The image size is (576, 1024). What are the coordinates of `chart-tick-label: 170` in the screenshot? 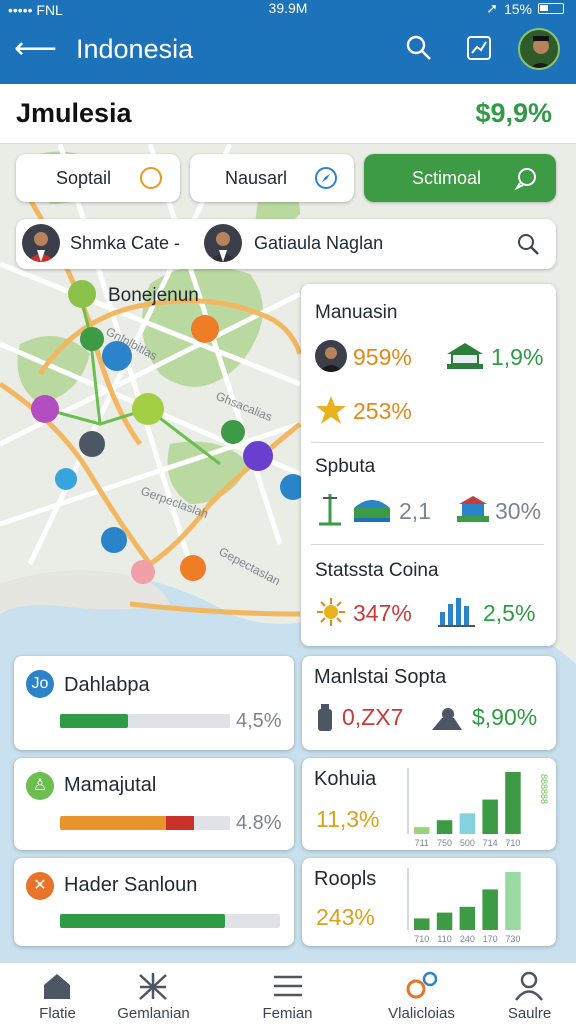 It's located at (490, 939).